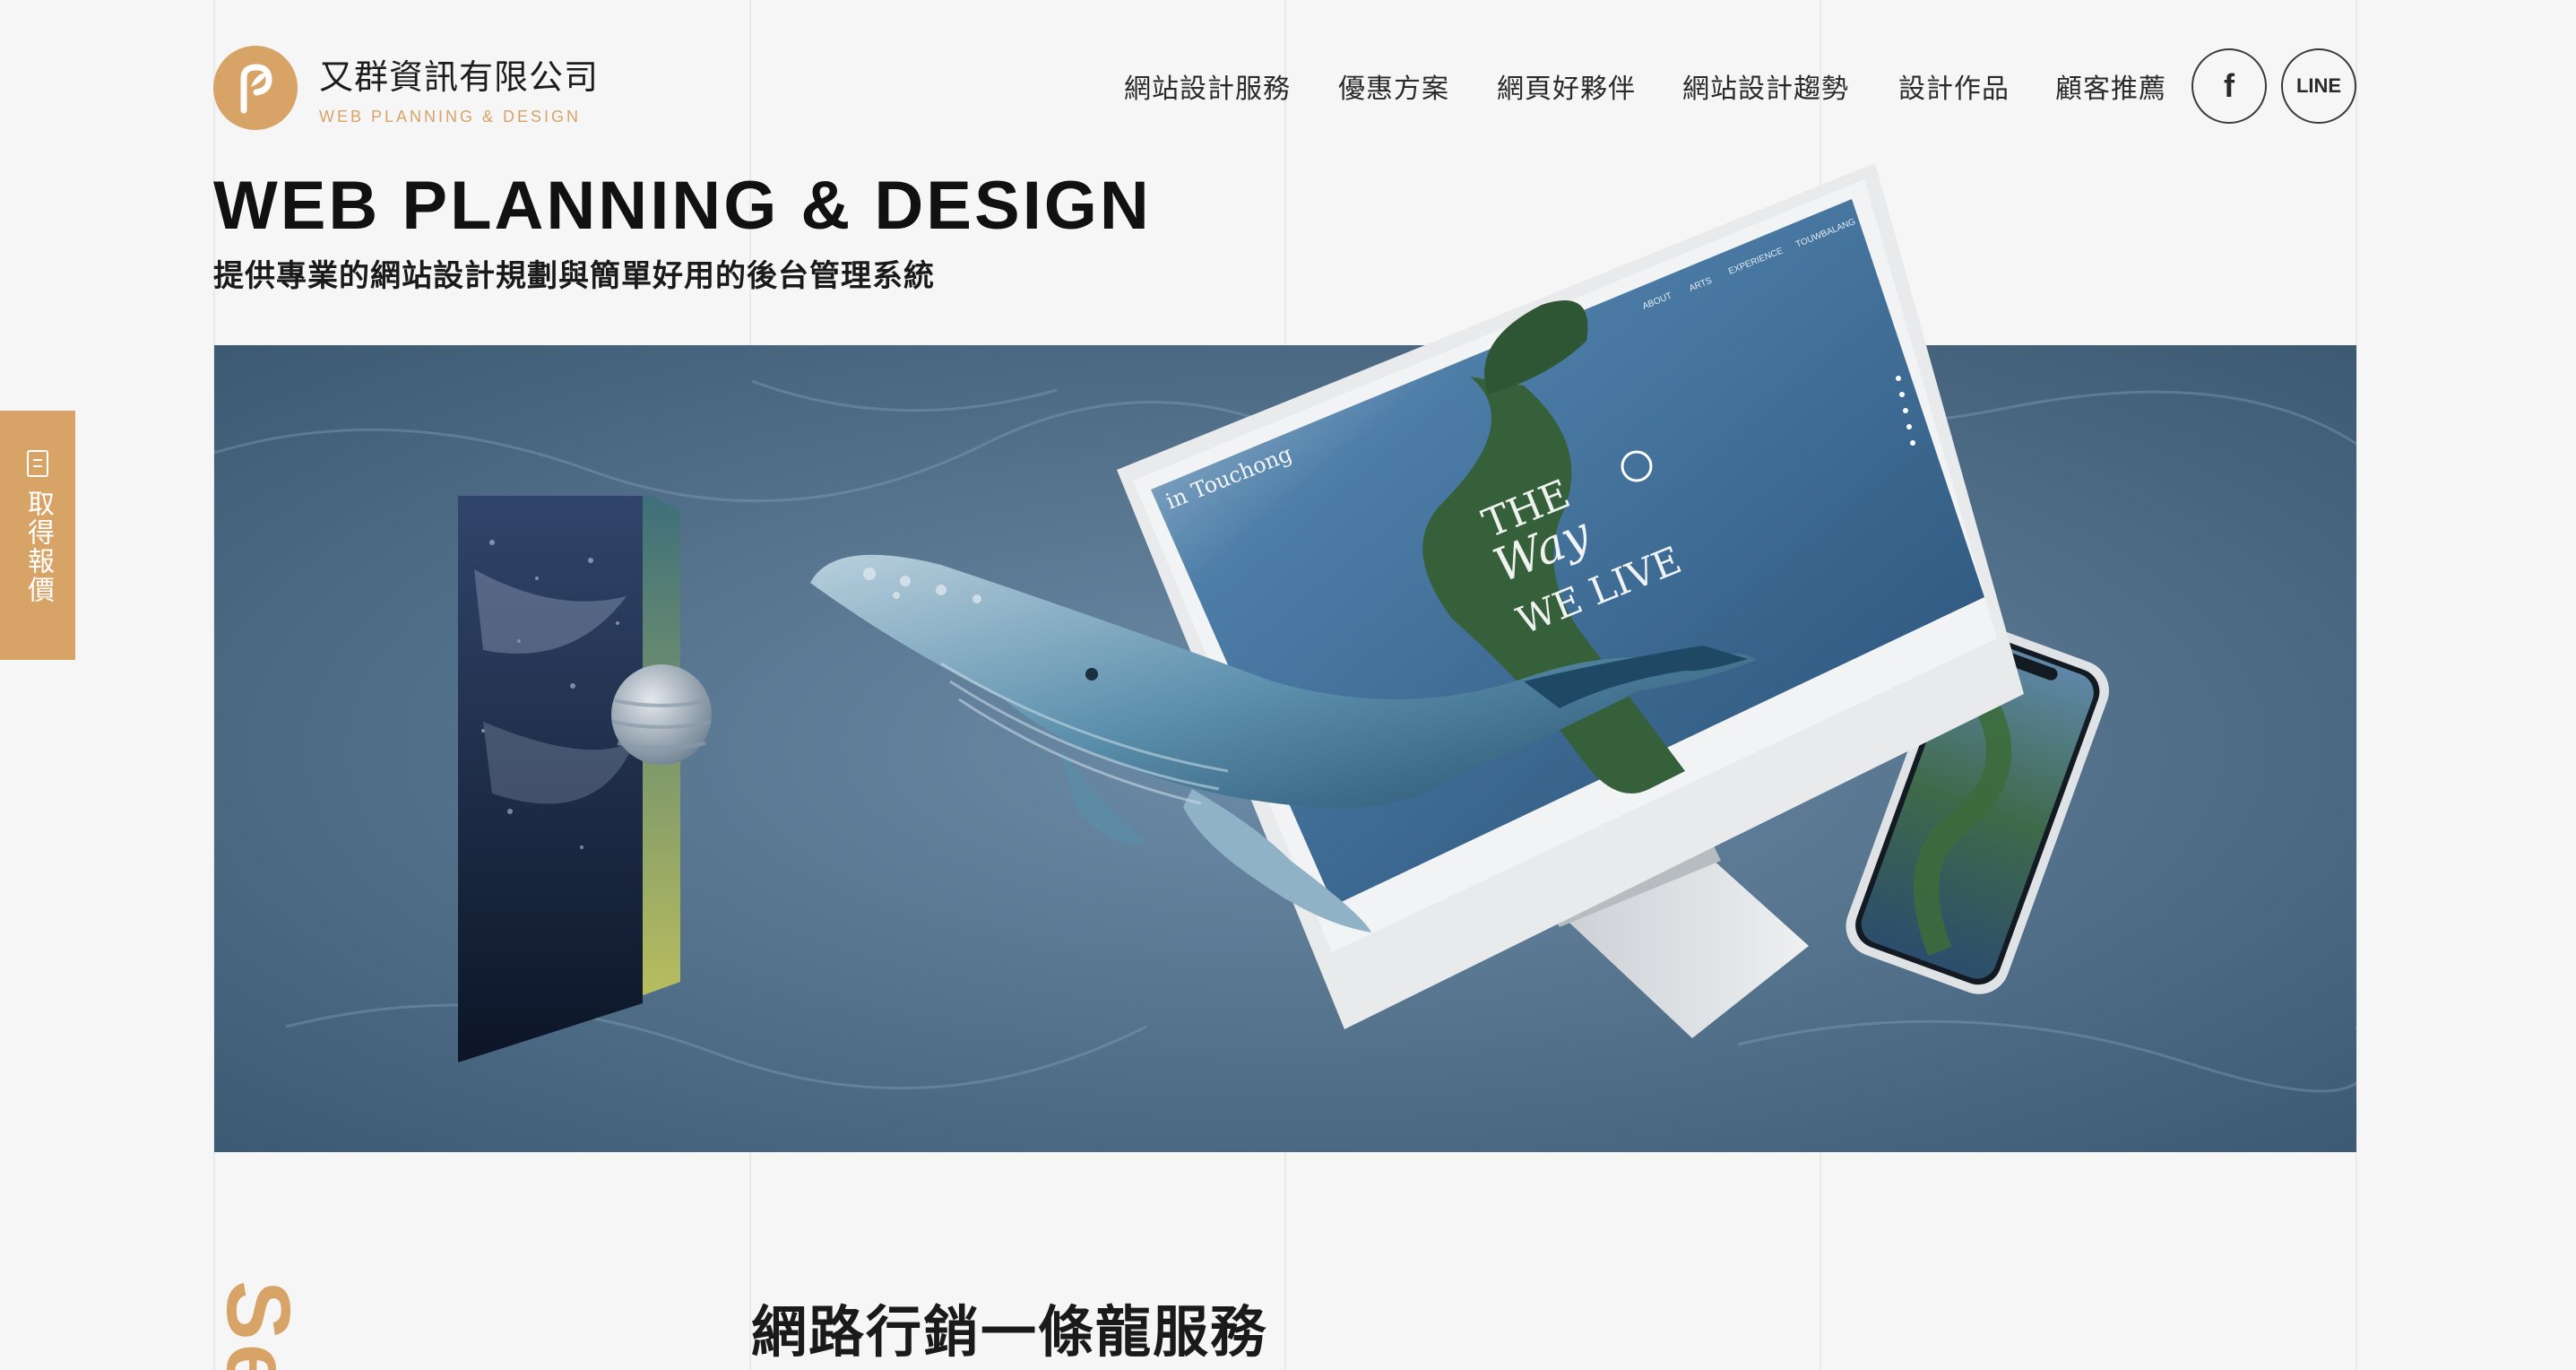 The height and width of the screenshot is (1370, 2576). Describe the element at coordinates (1765, 86) in the screenshot. I see `nav-item-design-trends: 網站設計趨勢` at that location.